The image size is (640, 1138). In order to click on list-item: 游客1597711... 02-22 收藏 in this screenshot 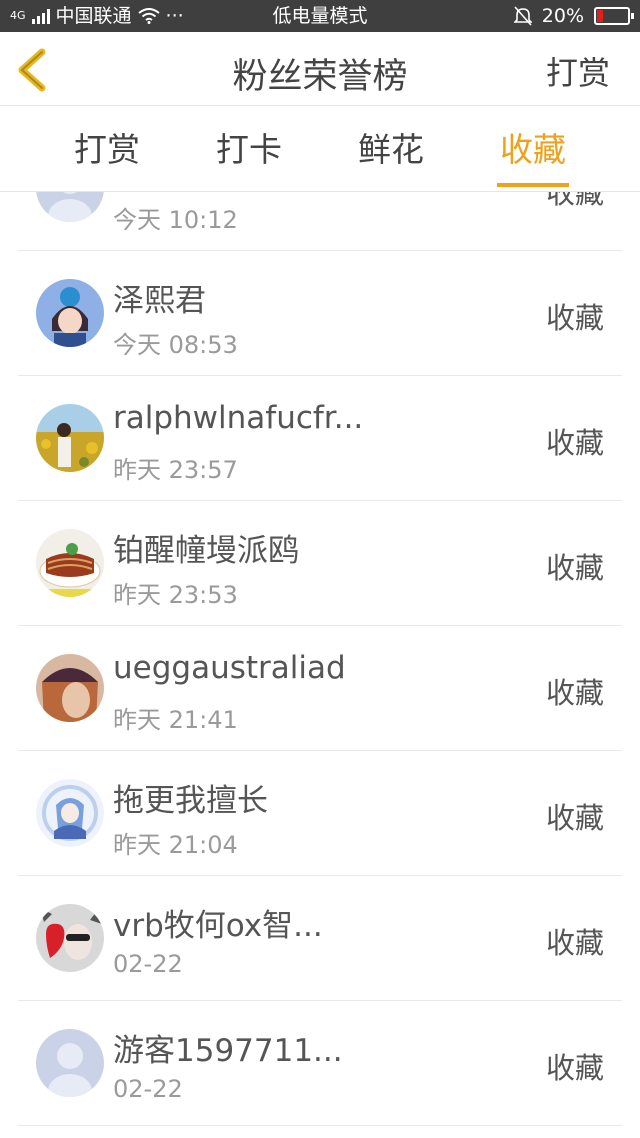, I will do `click(320, 1063)`.